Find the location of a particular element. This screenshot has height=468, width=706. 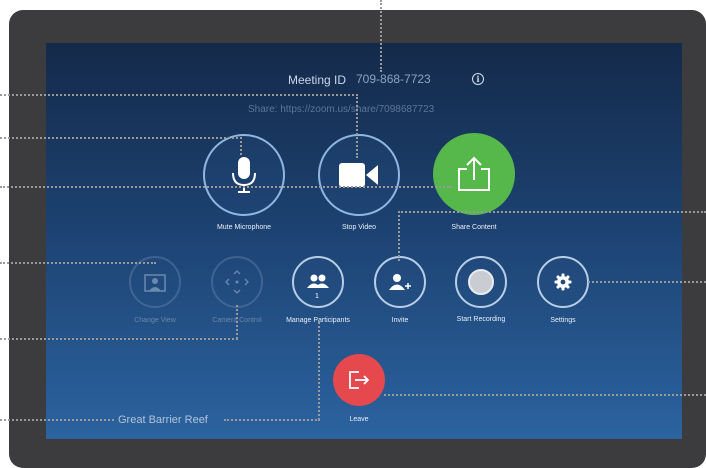

gear-icon is located at coordinates (563, 282).